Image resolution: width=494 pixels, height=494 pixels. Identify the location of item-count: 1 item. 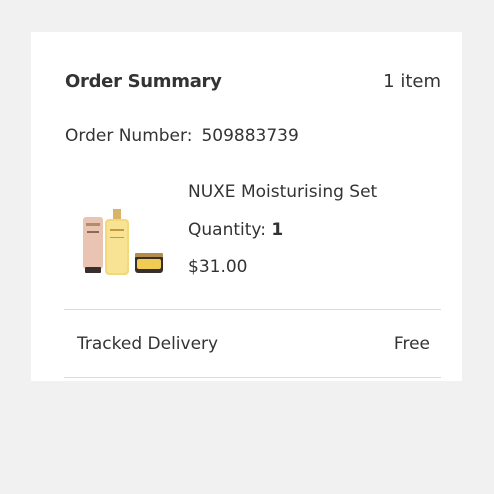
(412, 81).